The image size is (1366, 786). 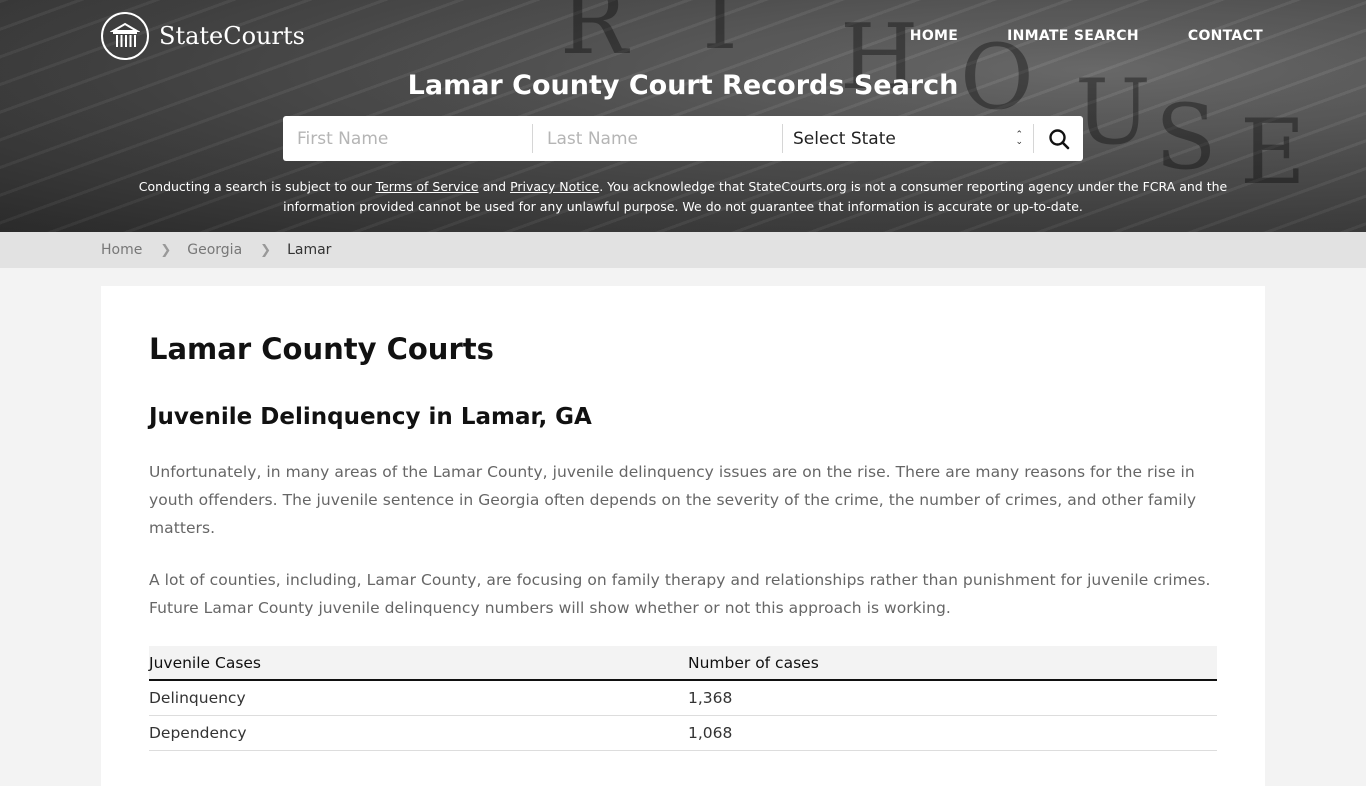 I want to click on breadcrumb-home: Home, so click(x=121, y=250).